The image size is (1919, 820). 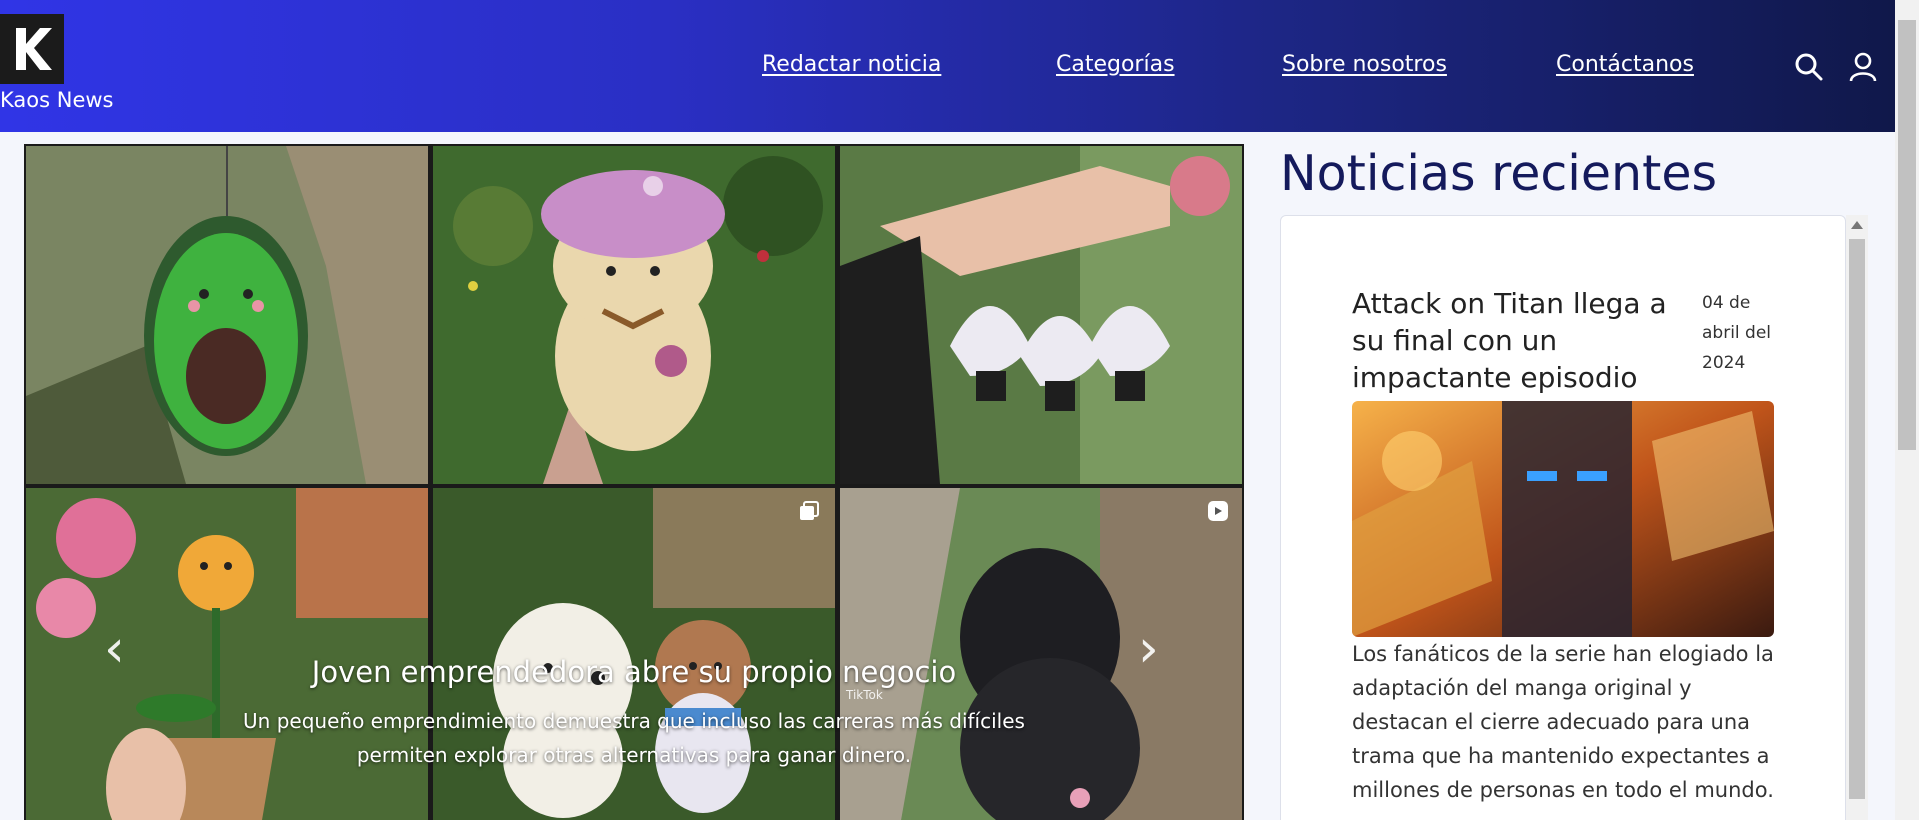 I want to click on logo-k-icon, so click(x=34, y=49).